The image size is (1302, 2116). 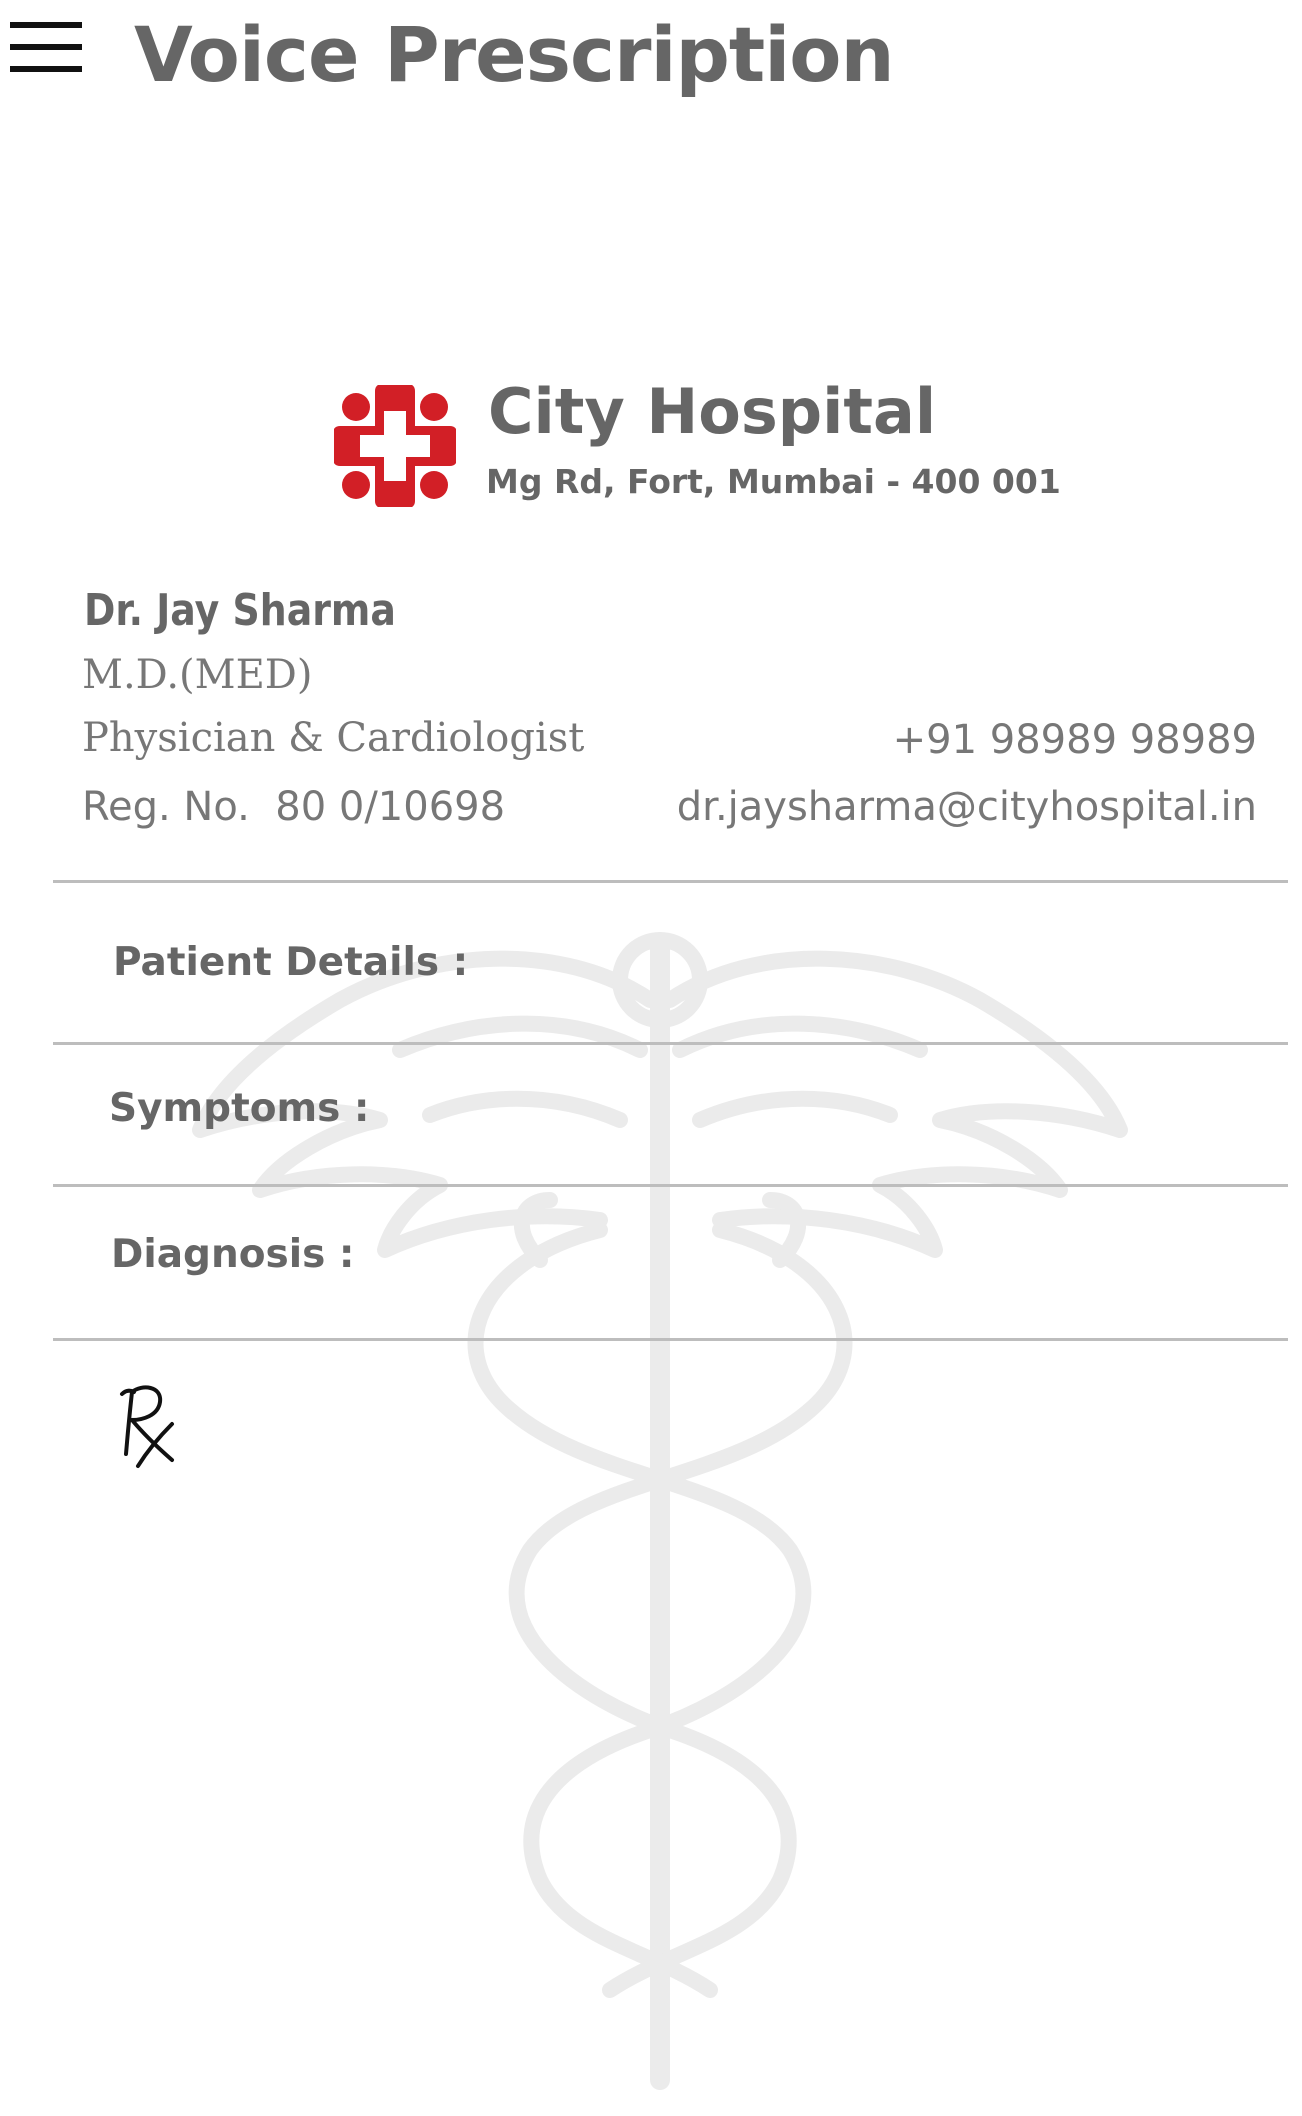 What do you see at coordinates (670, 1185) in the screenshot?
I see `divider-symptoms` at bounding box center [670, 1185].